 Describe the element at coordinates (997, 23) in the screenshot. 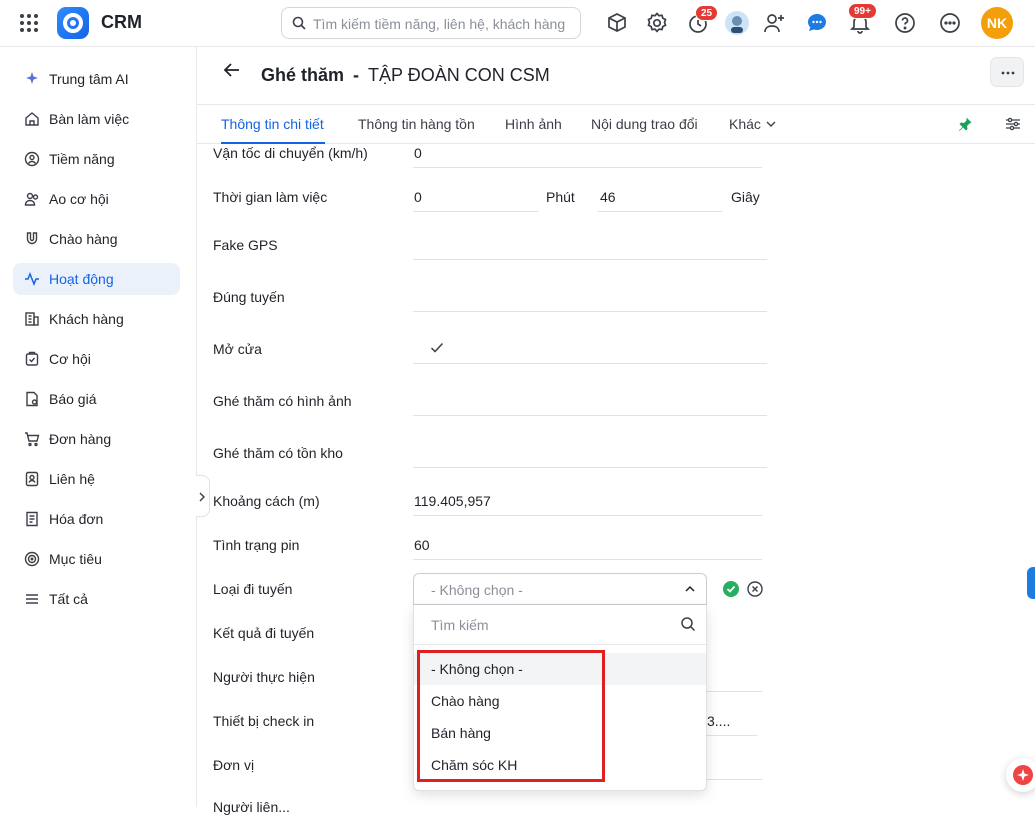

I see `user-avatar: NK` at that location.